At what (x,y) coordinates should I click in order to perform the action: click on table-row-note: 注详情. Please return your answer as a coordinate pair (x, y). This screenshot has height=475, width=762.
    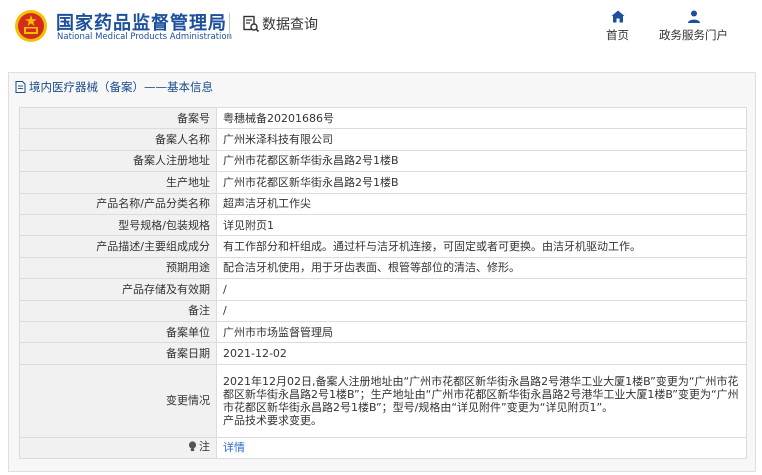
    Looking at the image, I should click on (383, 448).